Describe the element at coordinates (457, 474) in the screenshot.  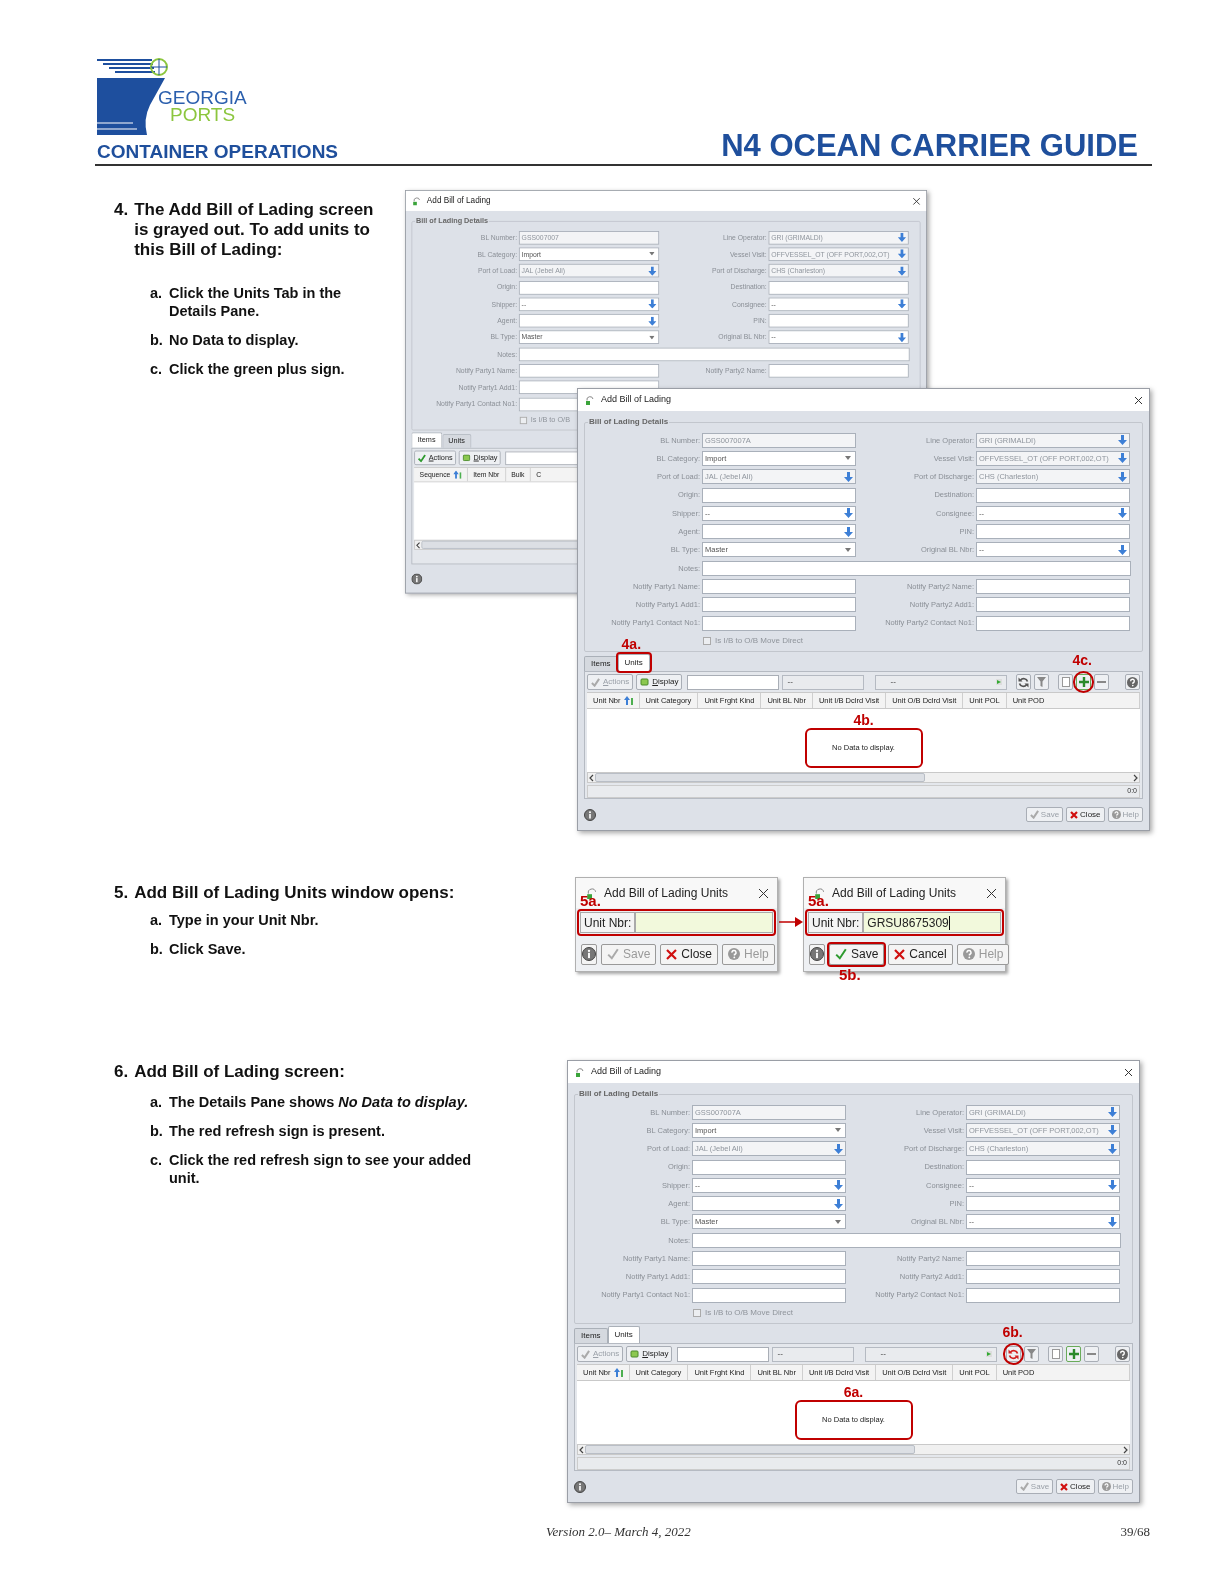
I see `sort-icon` at that location.